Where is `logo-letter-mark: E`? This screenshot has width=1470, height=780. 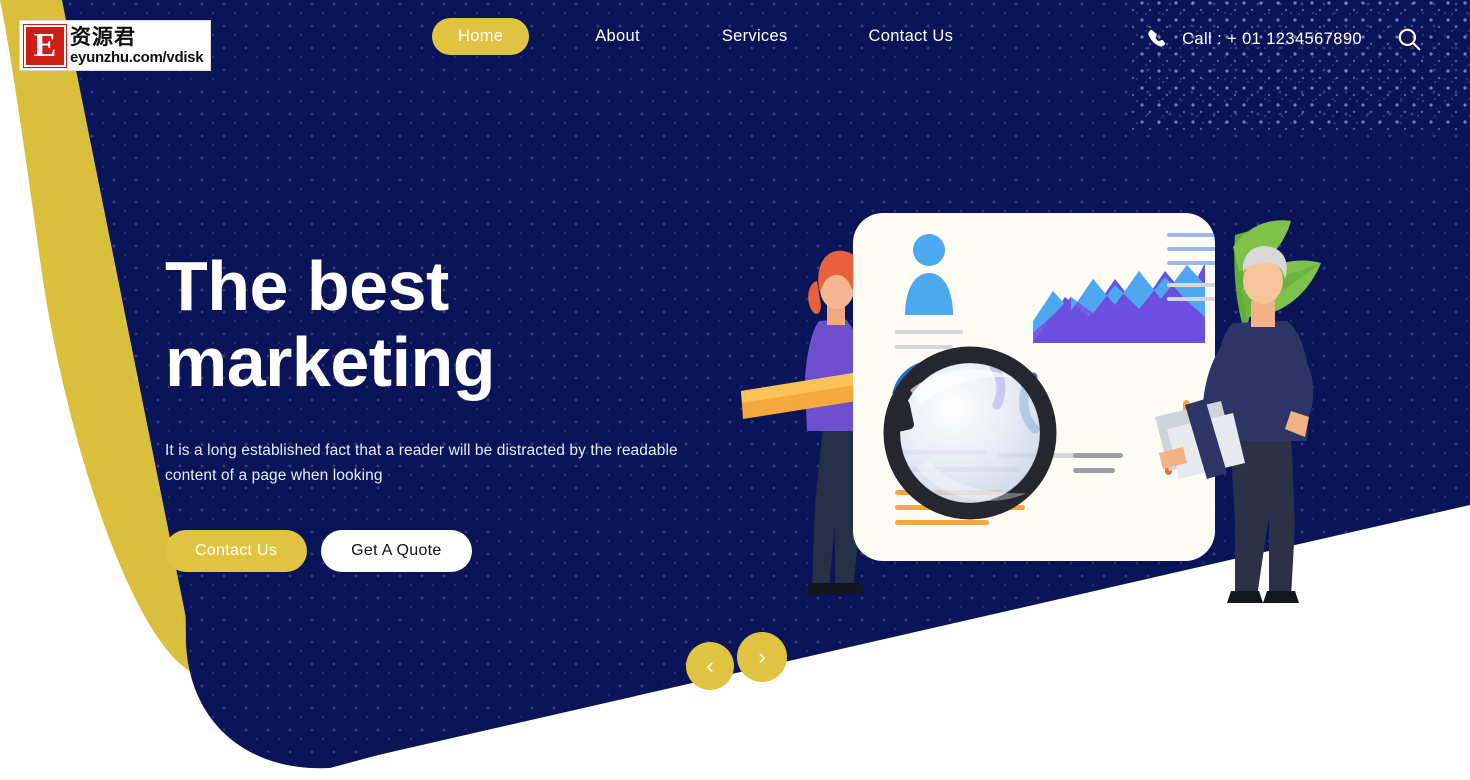
logo-letter-mark: E is located at coordinates (45, 45).